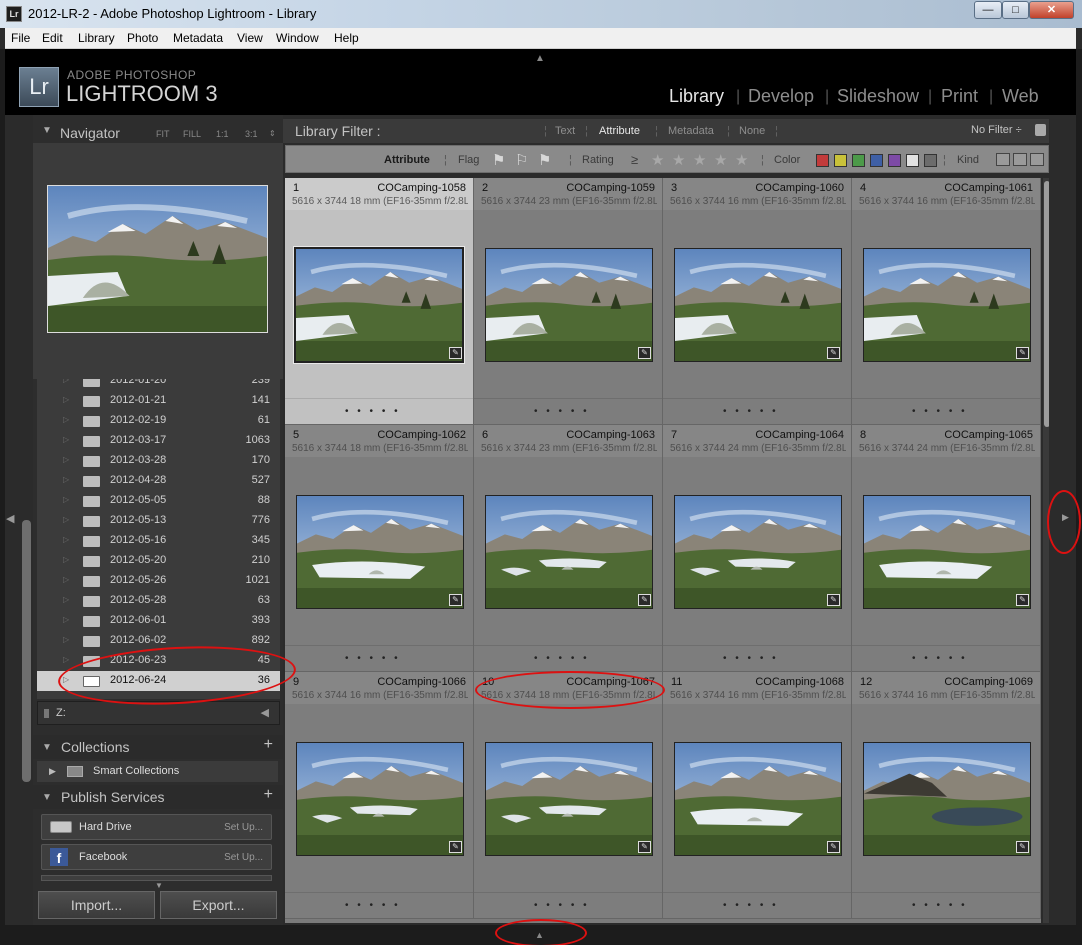 Image resolution: width=1082 pixels, height=945 pixels. Describe the element at coordinates (157, 771) in the screenshot. I see `smart-collections-row: ▶ Smart Collections` at that location.